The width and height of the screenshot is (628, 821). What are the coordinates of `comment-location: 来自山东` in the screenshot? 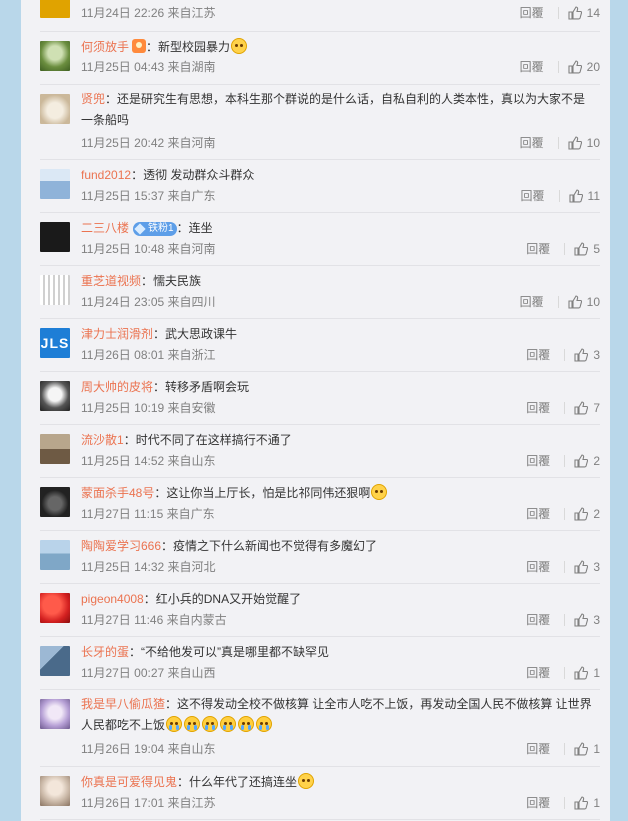 It's located at (191, 749).